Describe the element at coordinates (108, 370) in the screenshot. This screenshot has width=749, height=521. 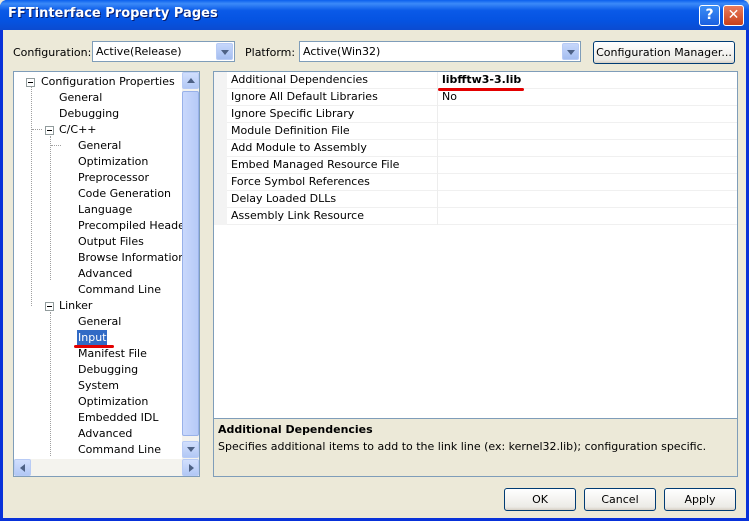
I see `tree-item-linker-debugging: Debugging` at that location.